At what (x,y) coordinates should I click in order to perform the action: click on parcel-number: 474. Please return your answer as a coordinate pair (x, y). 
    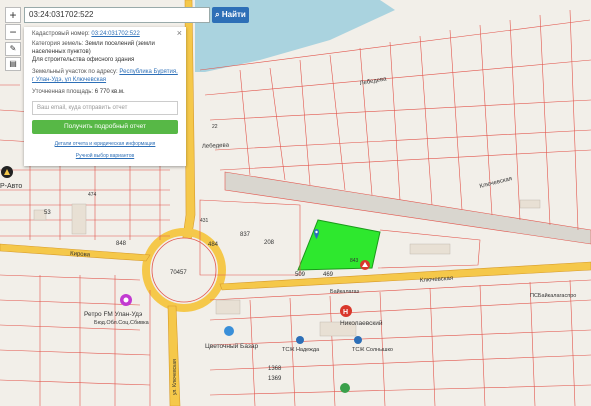
    Looking at the image, I should click on (92, 195).